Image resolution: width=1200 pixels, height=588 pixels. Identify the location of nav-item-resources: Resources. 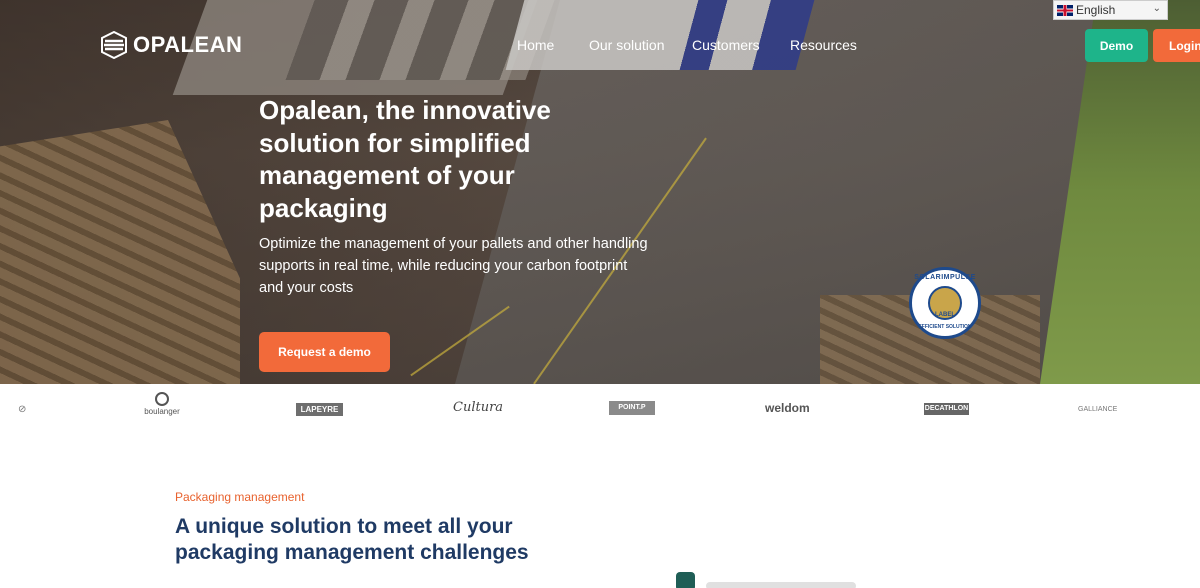
(823, 45).